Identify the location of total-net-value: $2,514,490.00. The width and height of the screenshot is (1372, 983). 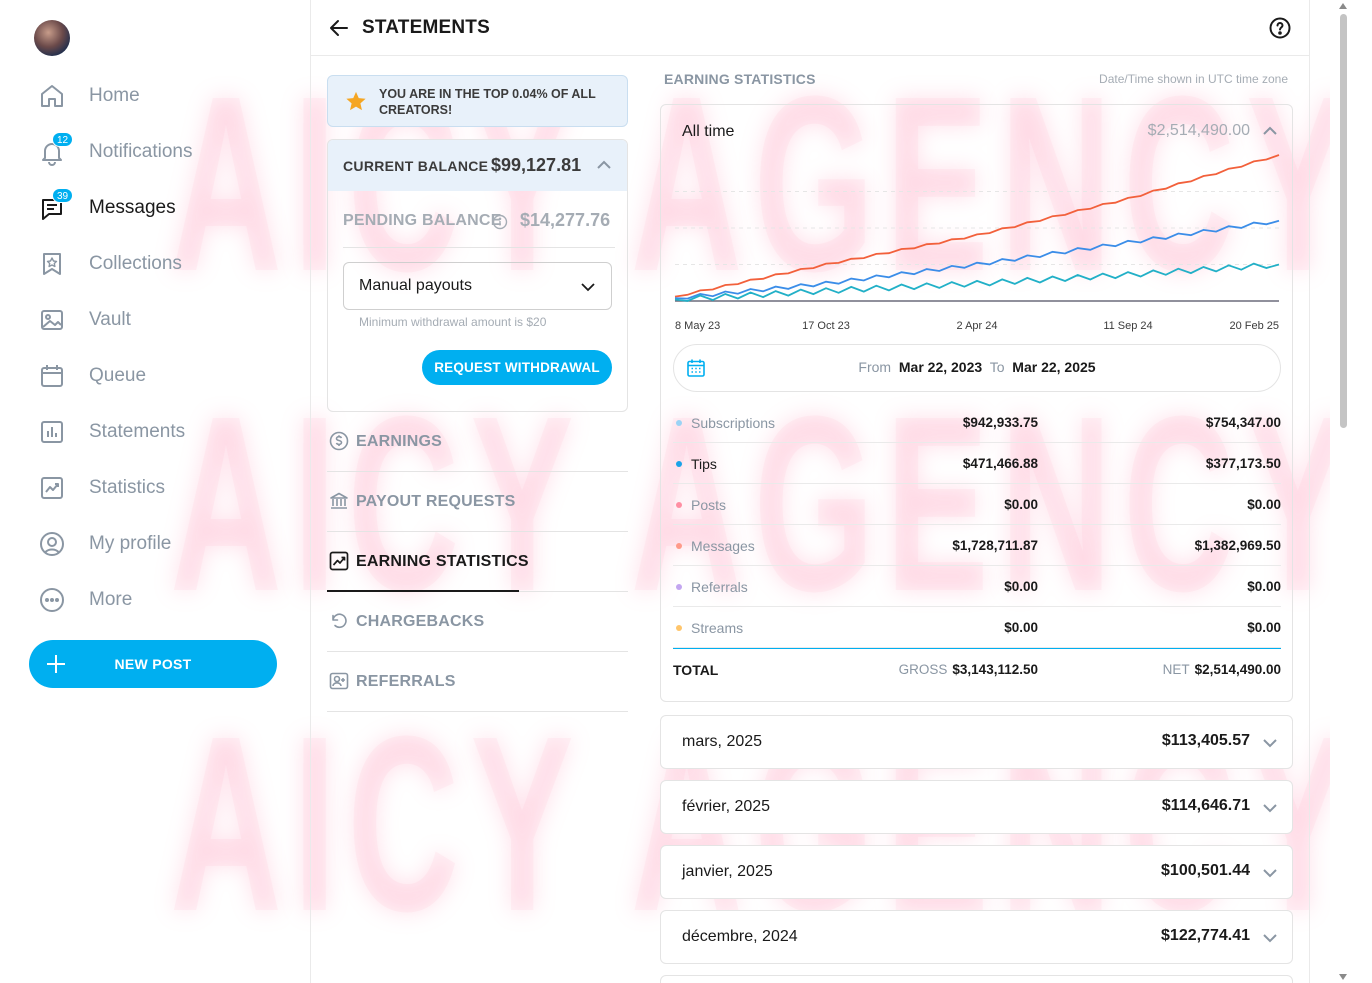
(1237, 669).